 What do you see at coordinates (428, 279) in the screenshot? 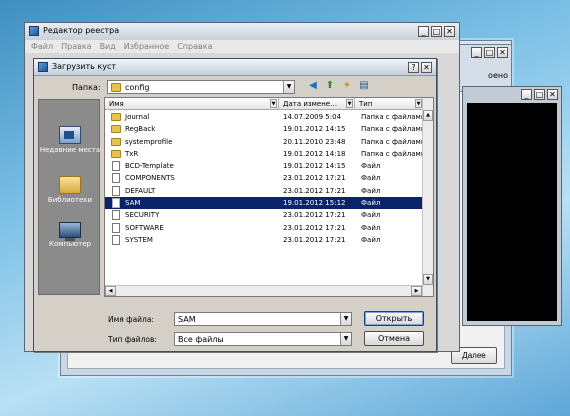
I see `scroll-down-icon: ▼` at bounding box center [428, 279].